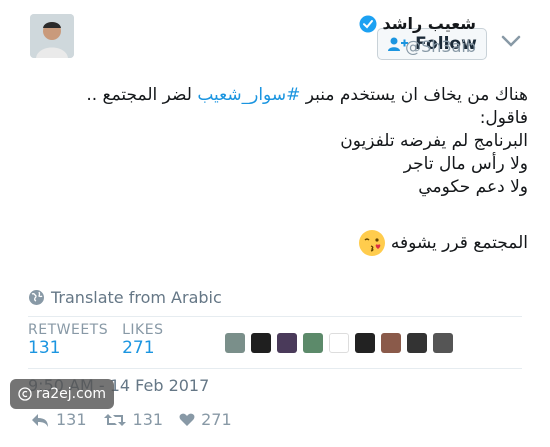 The width and height of the screenshot is (550, 447). I want to click on hashtag-link: #سوار_شعيب, so click(248, 95).